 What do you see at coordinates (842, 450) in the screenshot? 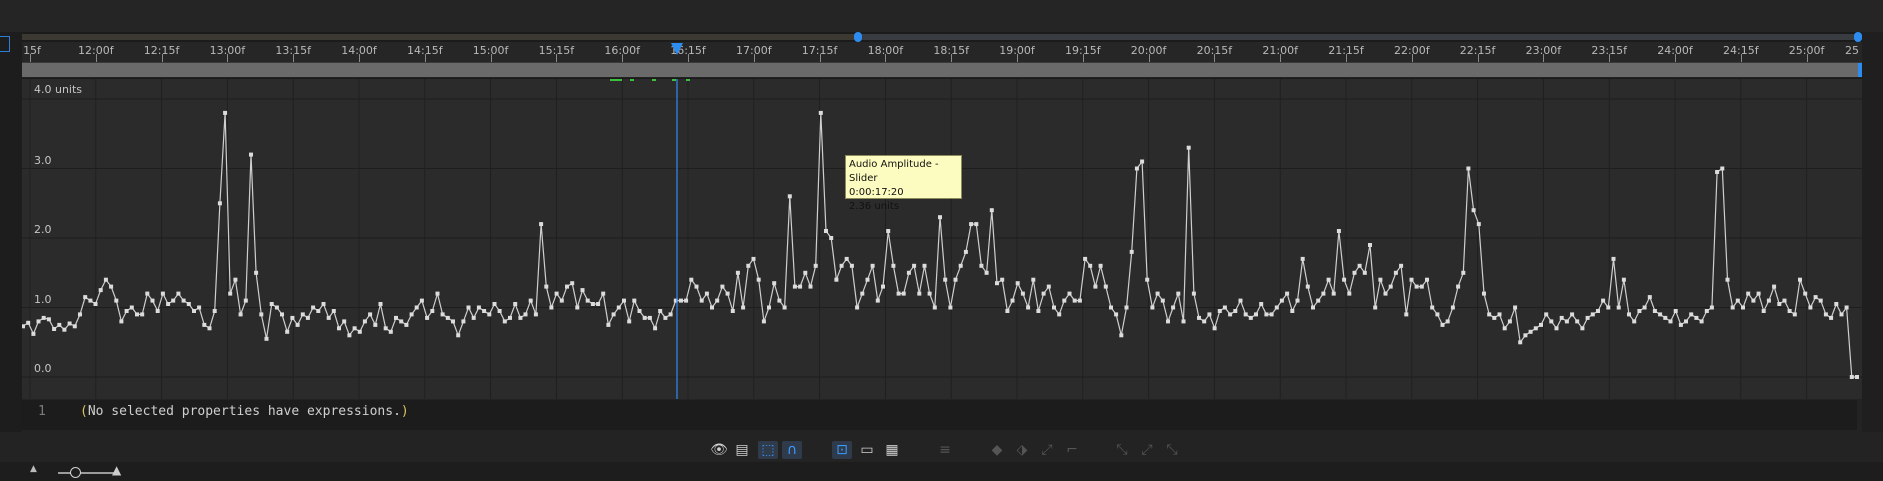
I see `fit-selection-icon: ⊡` at bounding box center [842, 450].